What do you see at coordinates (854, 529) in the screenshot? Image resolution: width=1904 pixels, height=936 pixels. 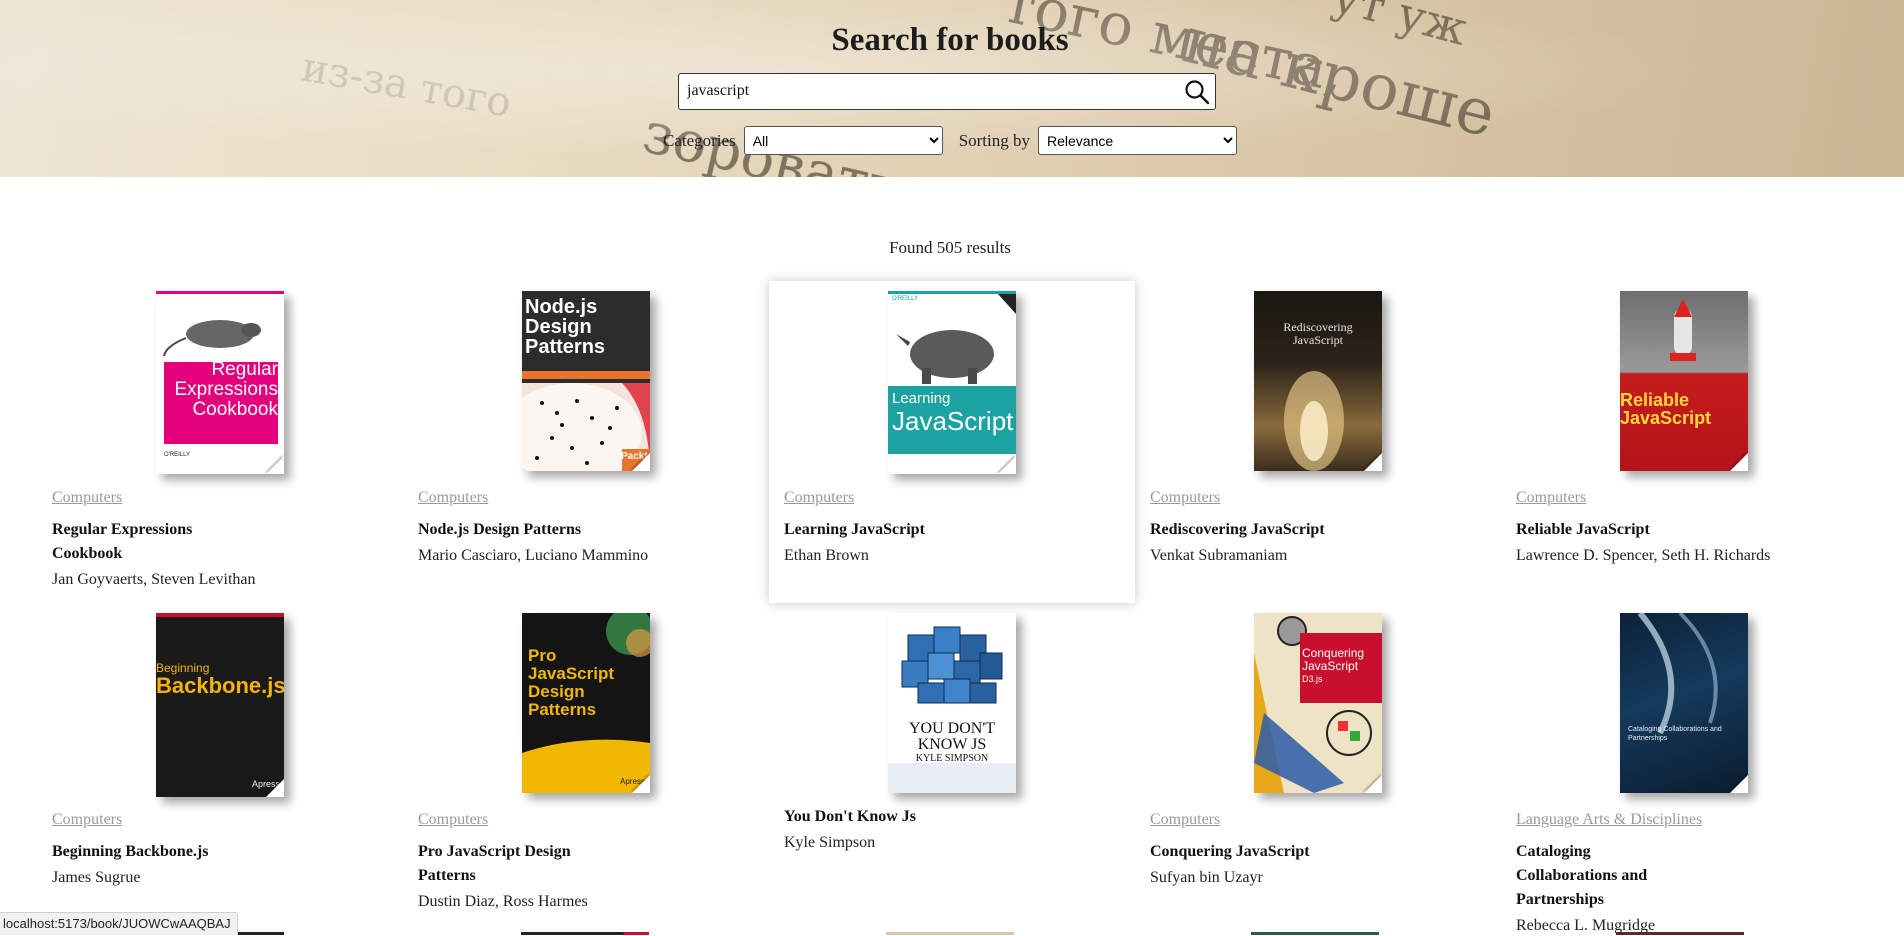 I see `book-title: Learning JavaScript` at bounding box center [854, 529].